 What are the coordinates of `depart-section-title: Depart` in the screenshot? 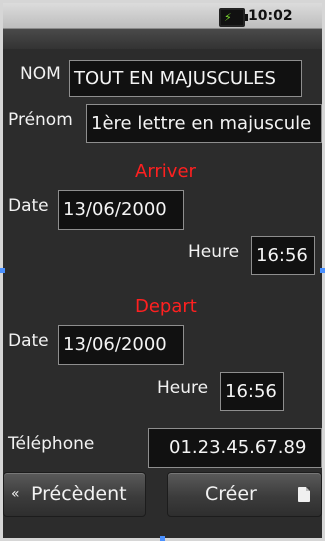 It's located at (166, 306).